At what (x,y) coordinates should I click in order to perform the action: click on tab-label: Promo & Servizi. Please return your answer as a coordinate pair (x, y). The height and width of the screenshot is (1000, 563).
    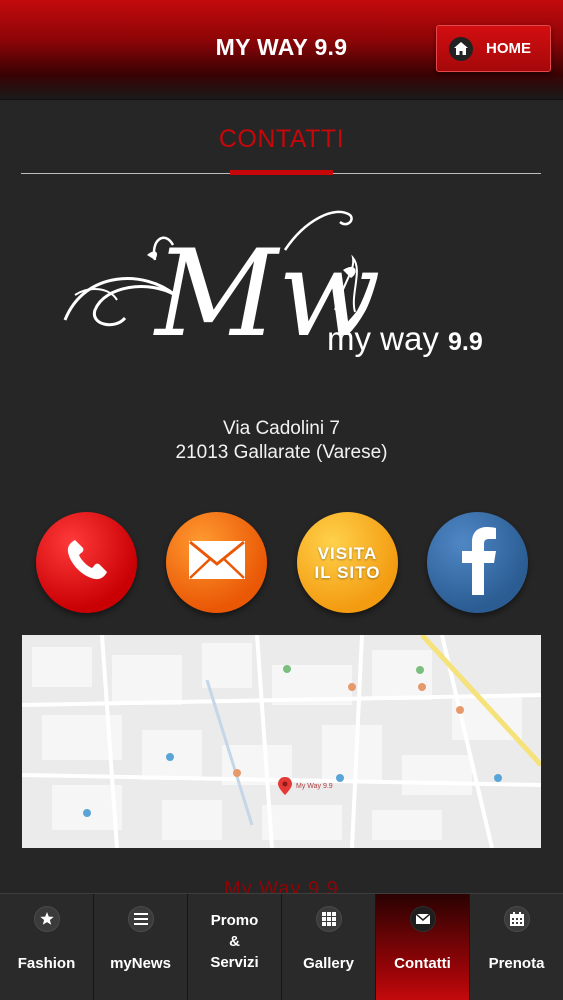
    Looking at the image, I should click on (234, 941).